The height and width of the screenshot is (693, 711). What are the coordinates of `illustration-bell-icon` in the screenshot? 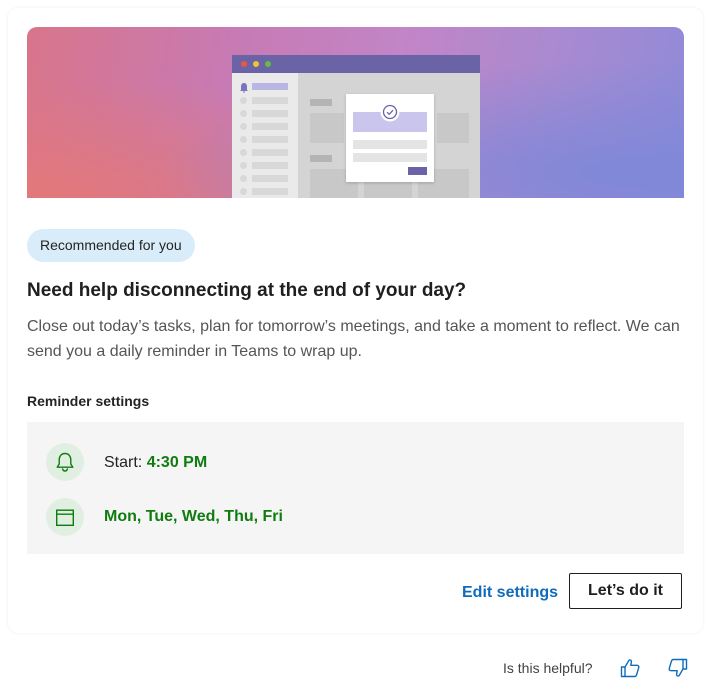 It's located at (244, 88).